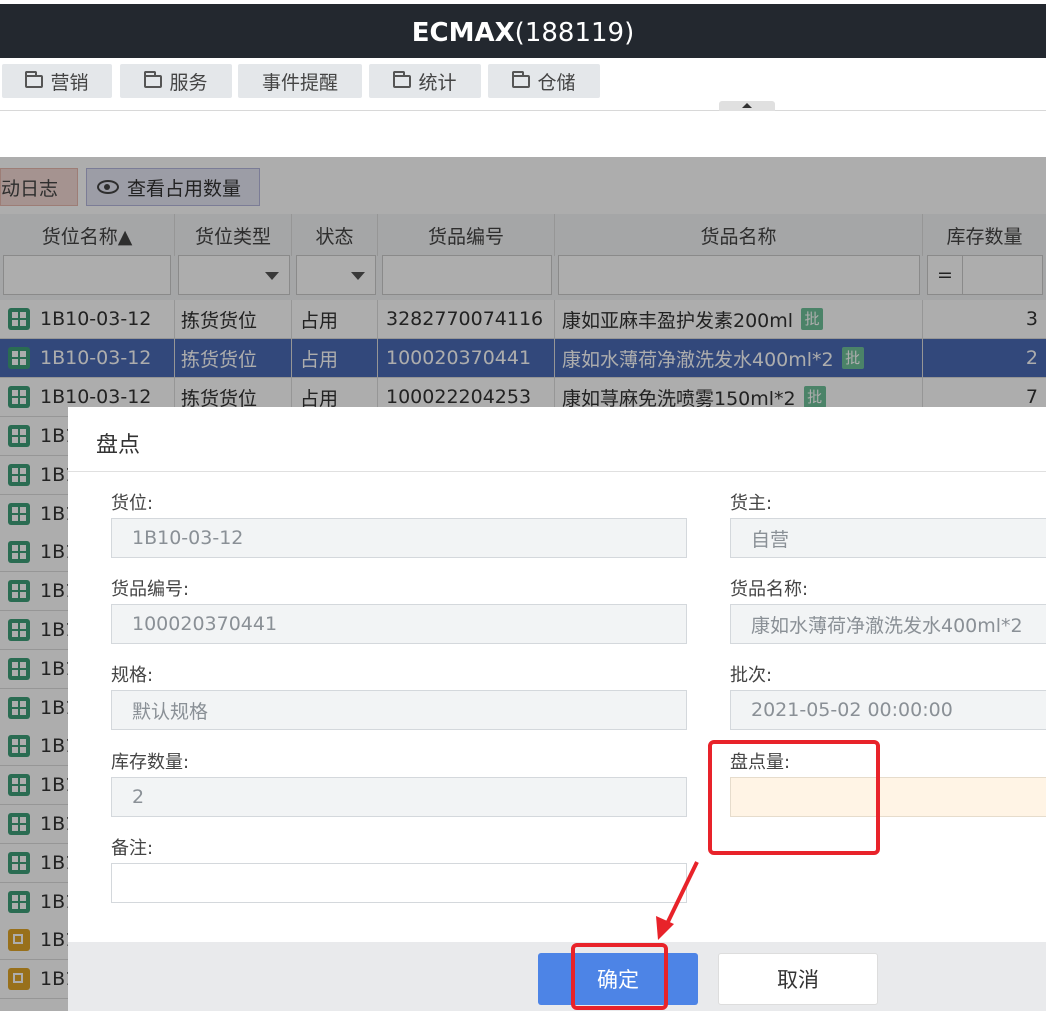  What do you see at coordinates (170, 711) in the screenshot?
I see `spec-value: 默认规格` at bounding box center [170, 711].